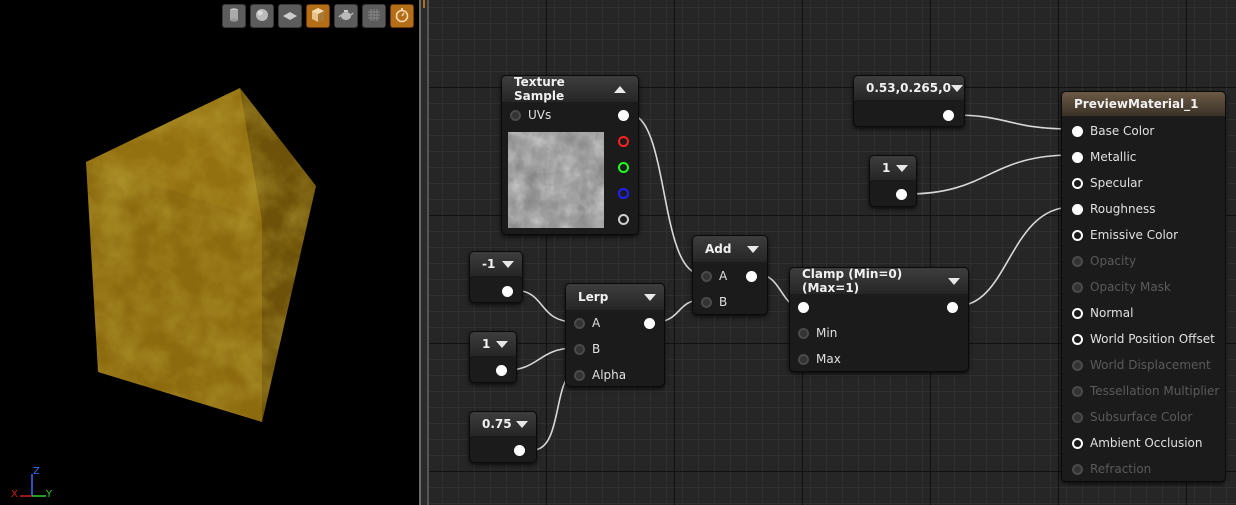 The width and height of the screenshot is (1236, 505). Describe the element at coordinates (1150, 365) in the screenshot. I see `pin-label: World Displacement` at that location.